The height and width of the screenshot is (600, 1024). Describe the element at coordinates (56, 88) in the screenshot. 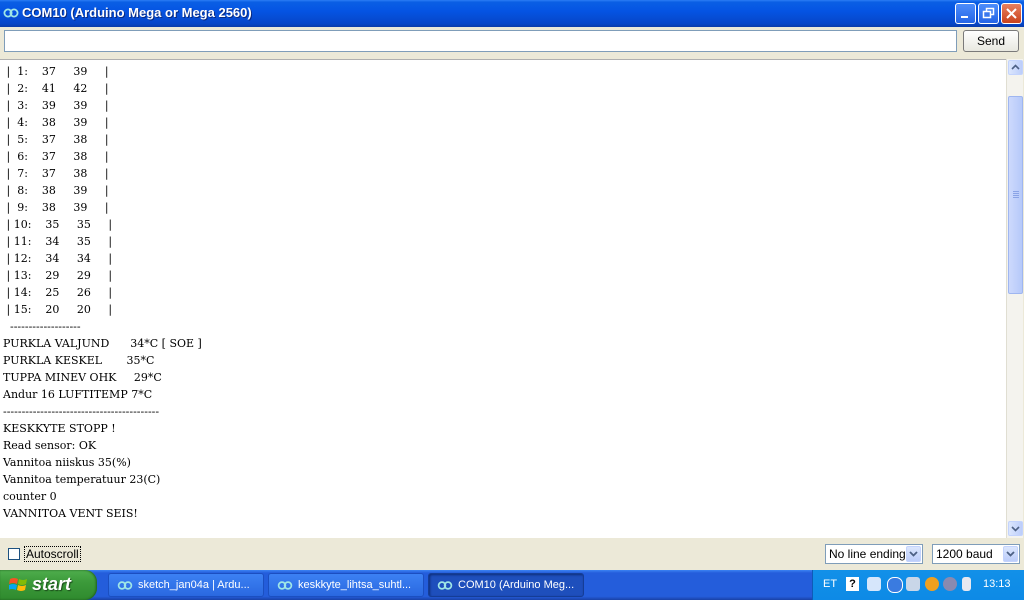

I see `output-line: | 2: 41 42 |` at that location.